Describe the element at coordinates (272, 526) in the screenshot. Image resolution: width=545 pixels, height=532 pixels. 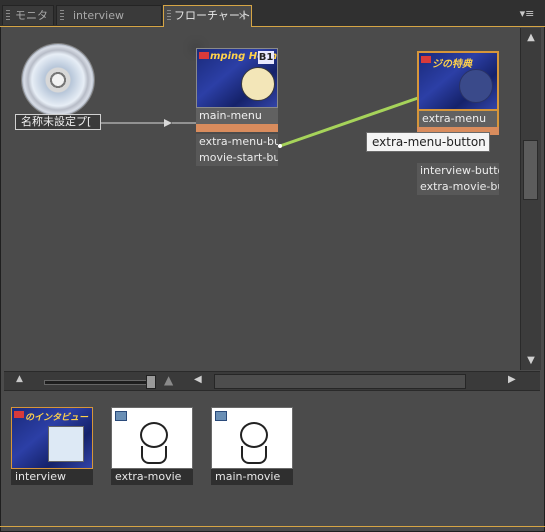
I see `panel-border` at that location.